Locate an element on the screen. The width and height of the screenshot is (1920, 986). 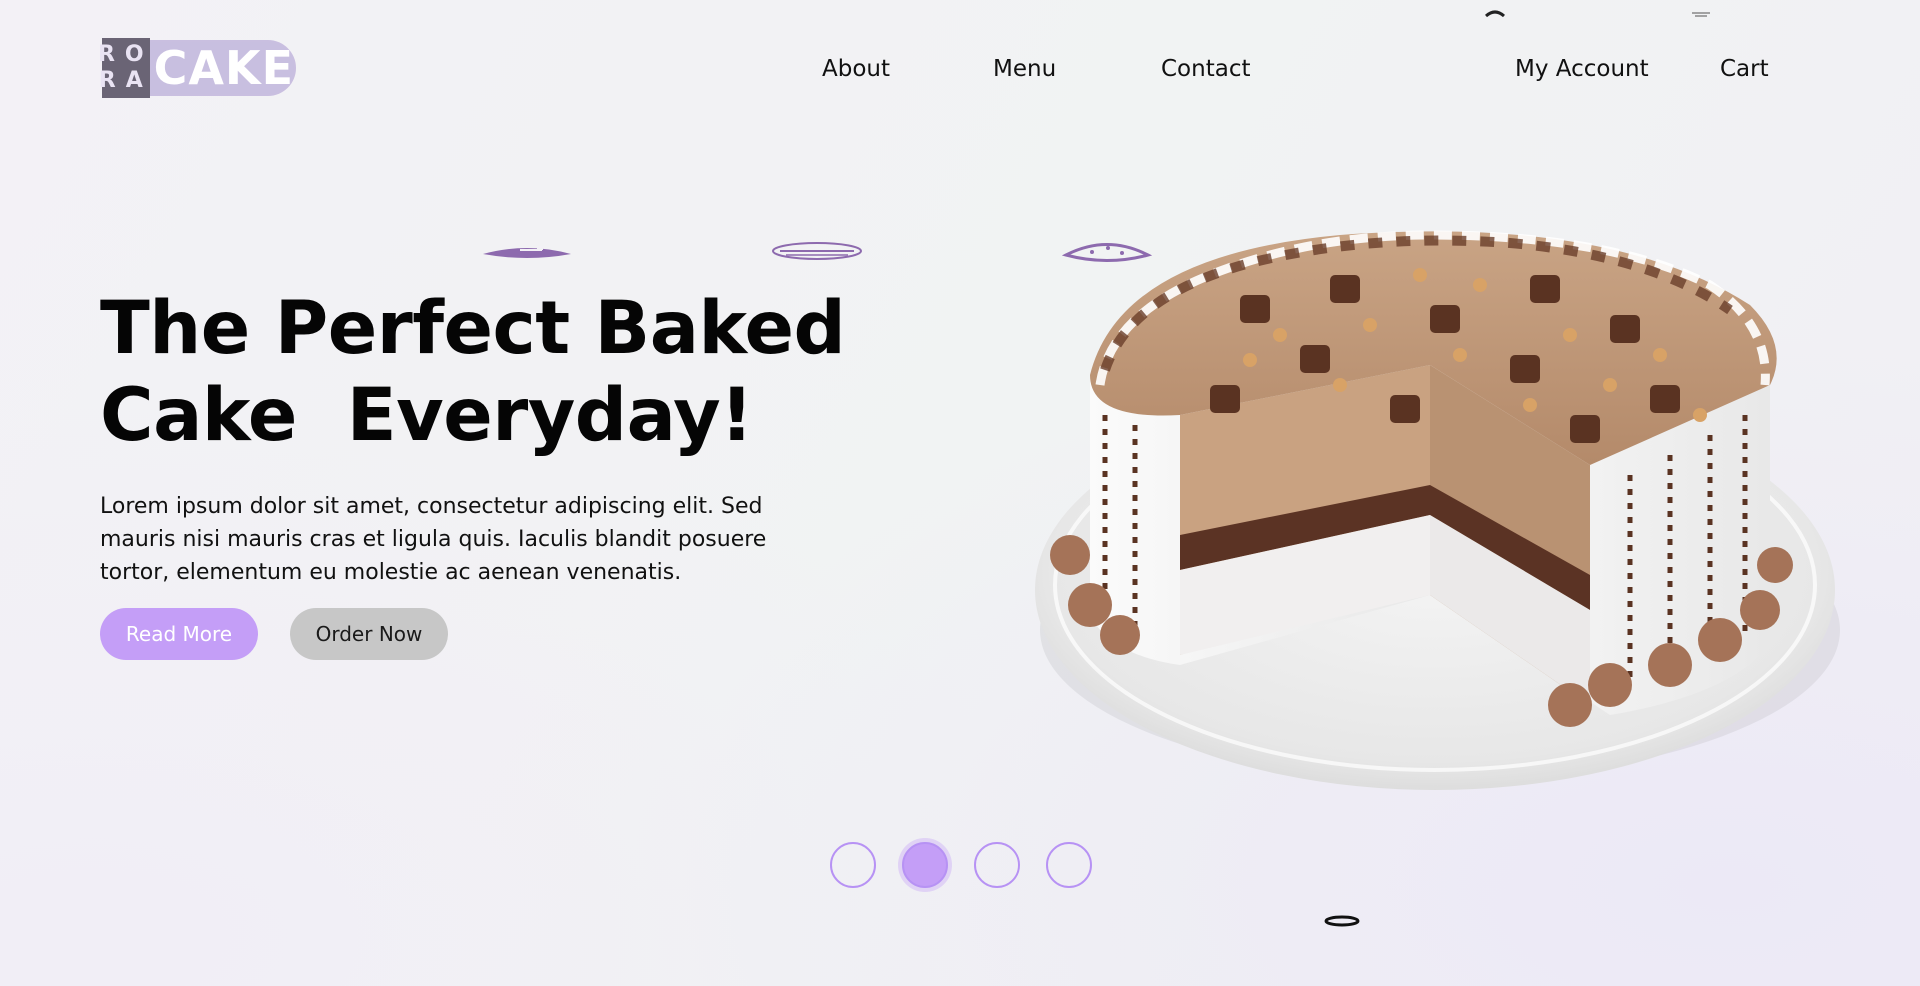
logo-letters-ra: RA is located at coordinates (125, 80).